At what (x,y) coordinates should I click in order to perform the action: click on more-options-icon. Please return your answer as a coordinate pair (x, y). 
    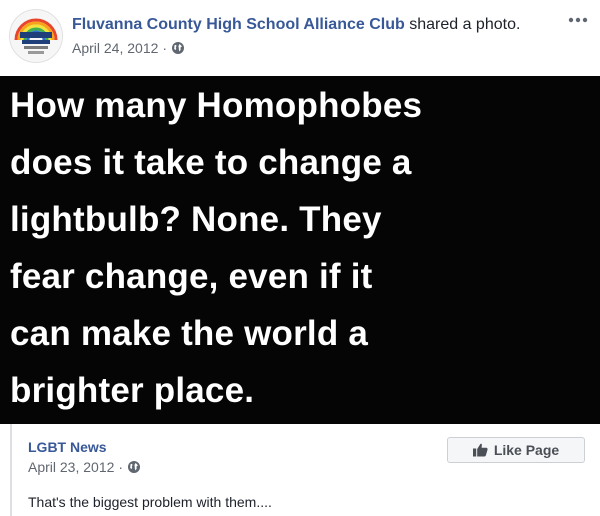
    Looking at the image, I should click on (578, 20).